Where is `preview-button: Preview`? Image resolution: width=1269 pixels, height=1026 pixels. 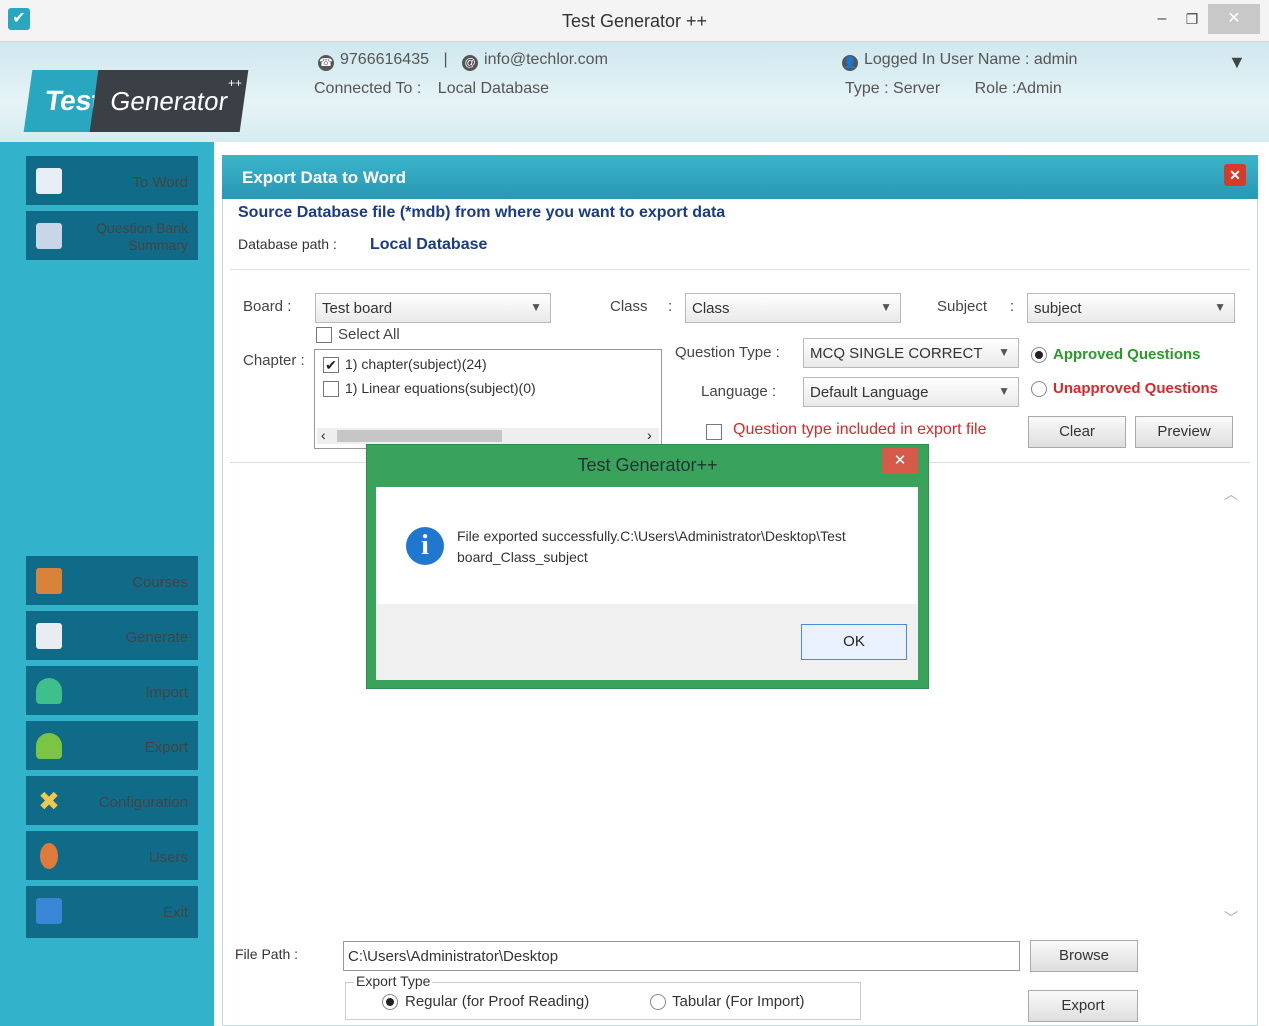 preview-button: Preview is located at coordinates (1184, 432).